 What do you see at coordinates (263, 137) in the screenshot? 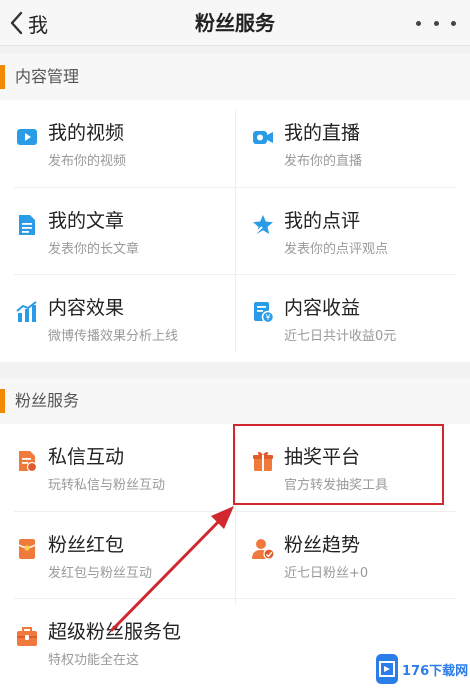
I see `live-camera-icon` at bounding box center [263, 137].